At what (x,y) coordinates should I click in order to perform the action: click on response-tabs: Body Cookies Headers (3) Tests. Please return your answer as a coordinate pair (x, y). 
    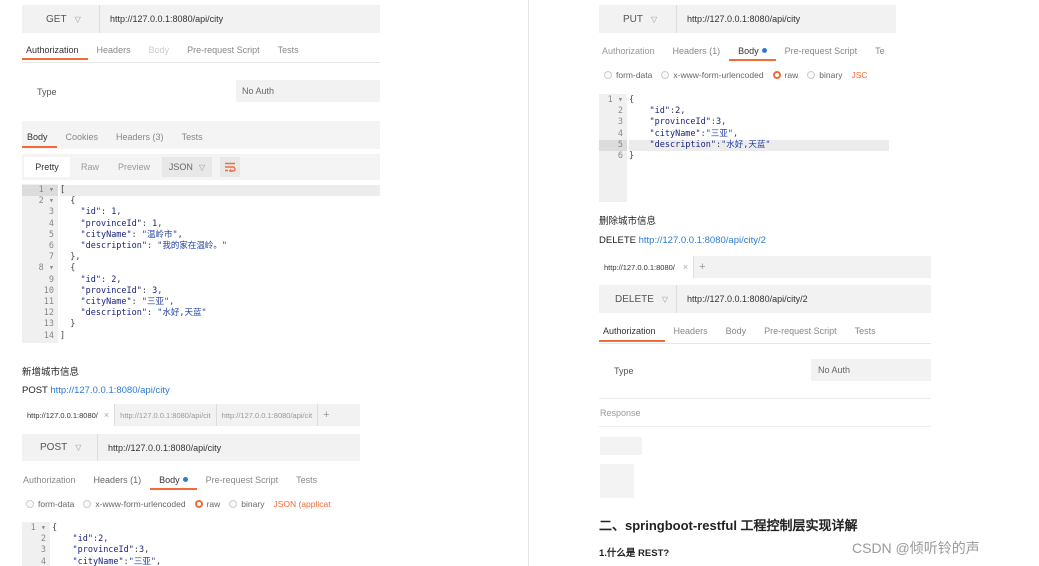
    Looking at the image, I should click on (117, 137).